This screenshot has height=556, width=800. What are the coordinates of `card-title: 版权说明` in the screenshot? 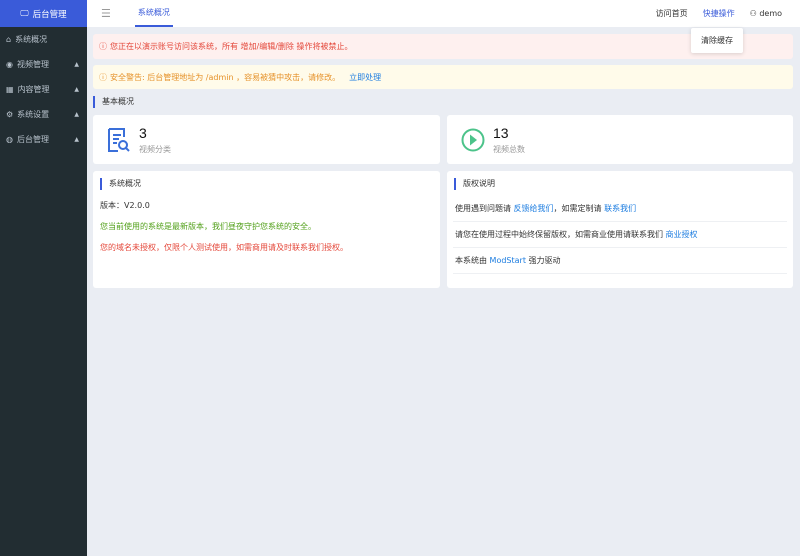 It's located at (623, 184).